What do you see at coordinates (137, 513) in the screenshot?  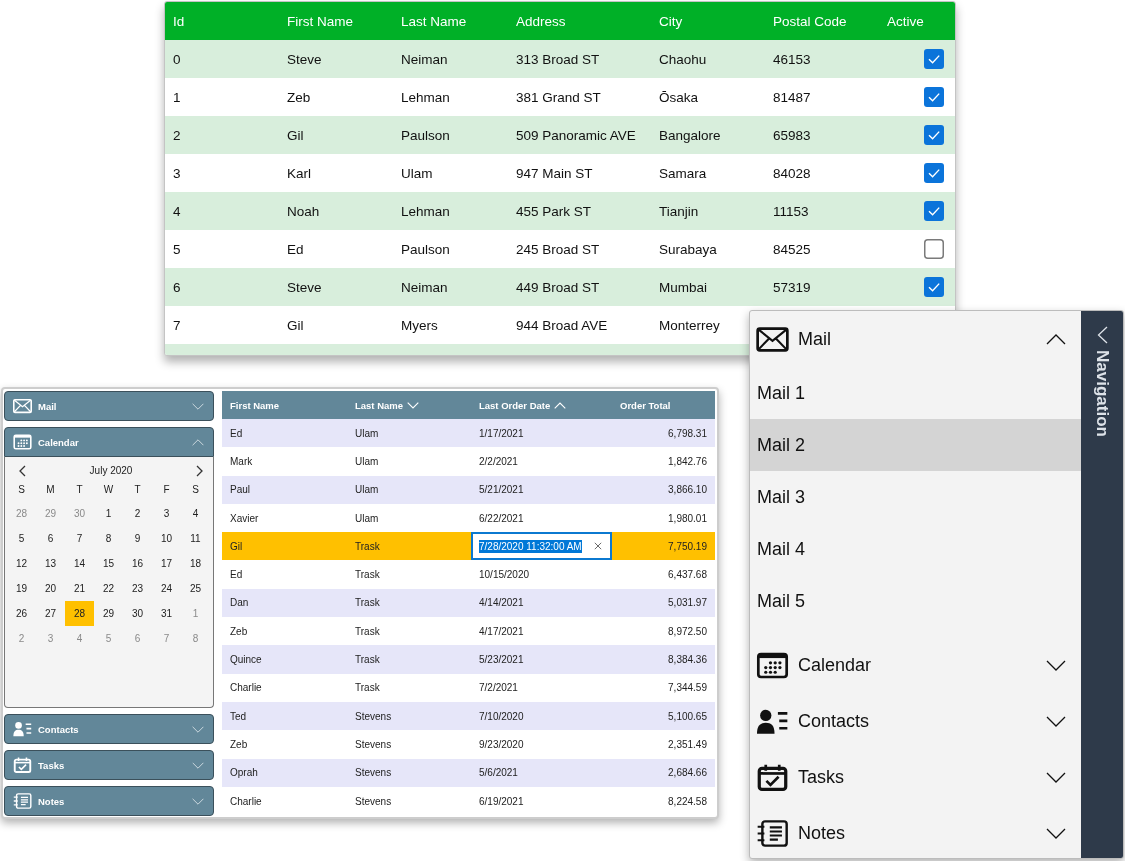 I see `calendar-day: 2` at bounding box center [137, 513].